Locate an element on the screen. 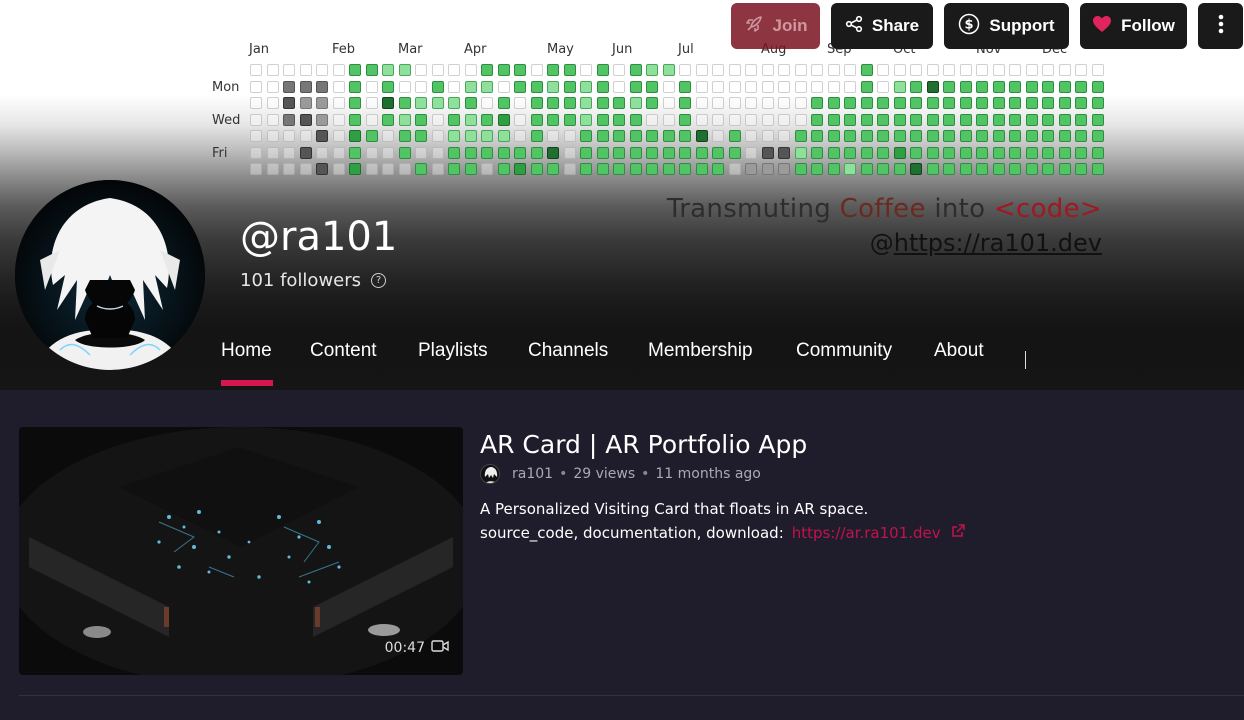  share-button: Share is located at coordinates (882, 26).